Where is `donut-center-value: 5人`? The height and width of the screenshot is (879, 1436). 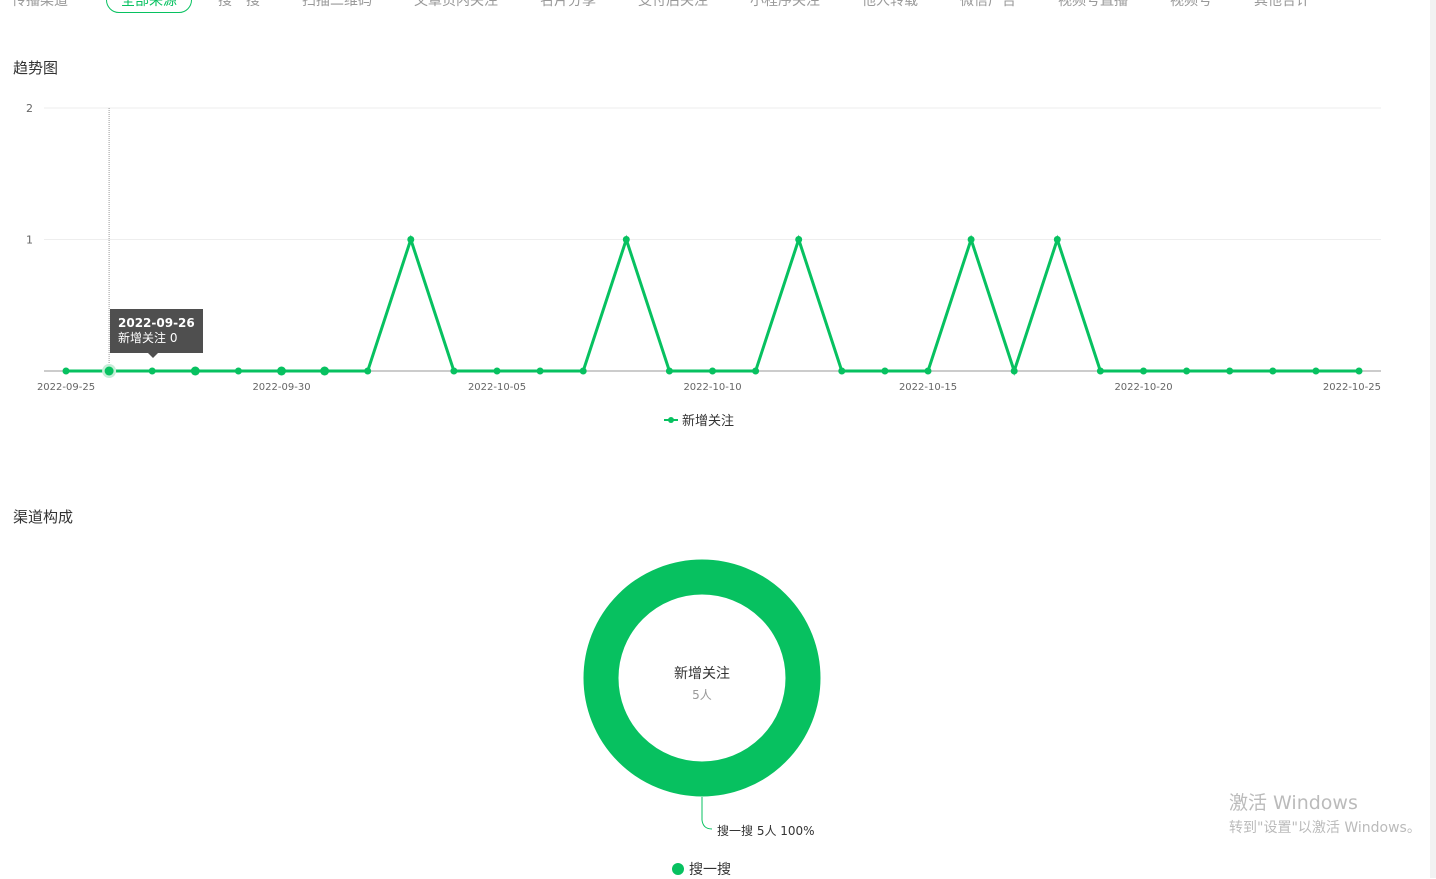
donut-center-value: 5人 is located at coordinates (702, 695).